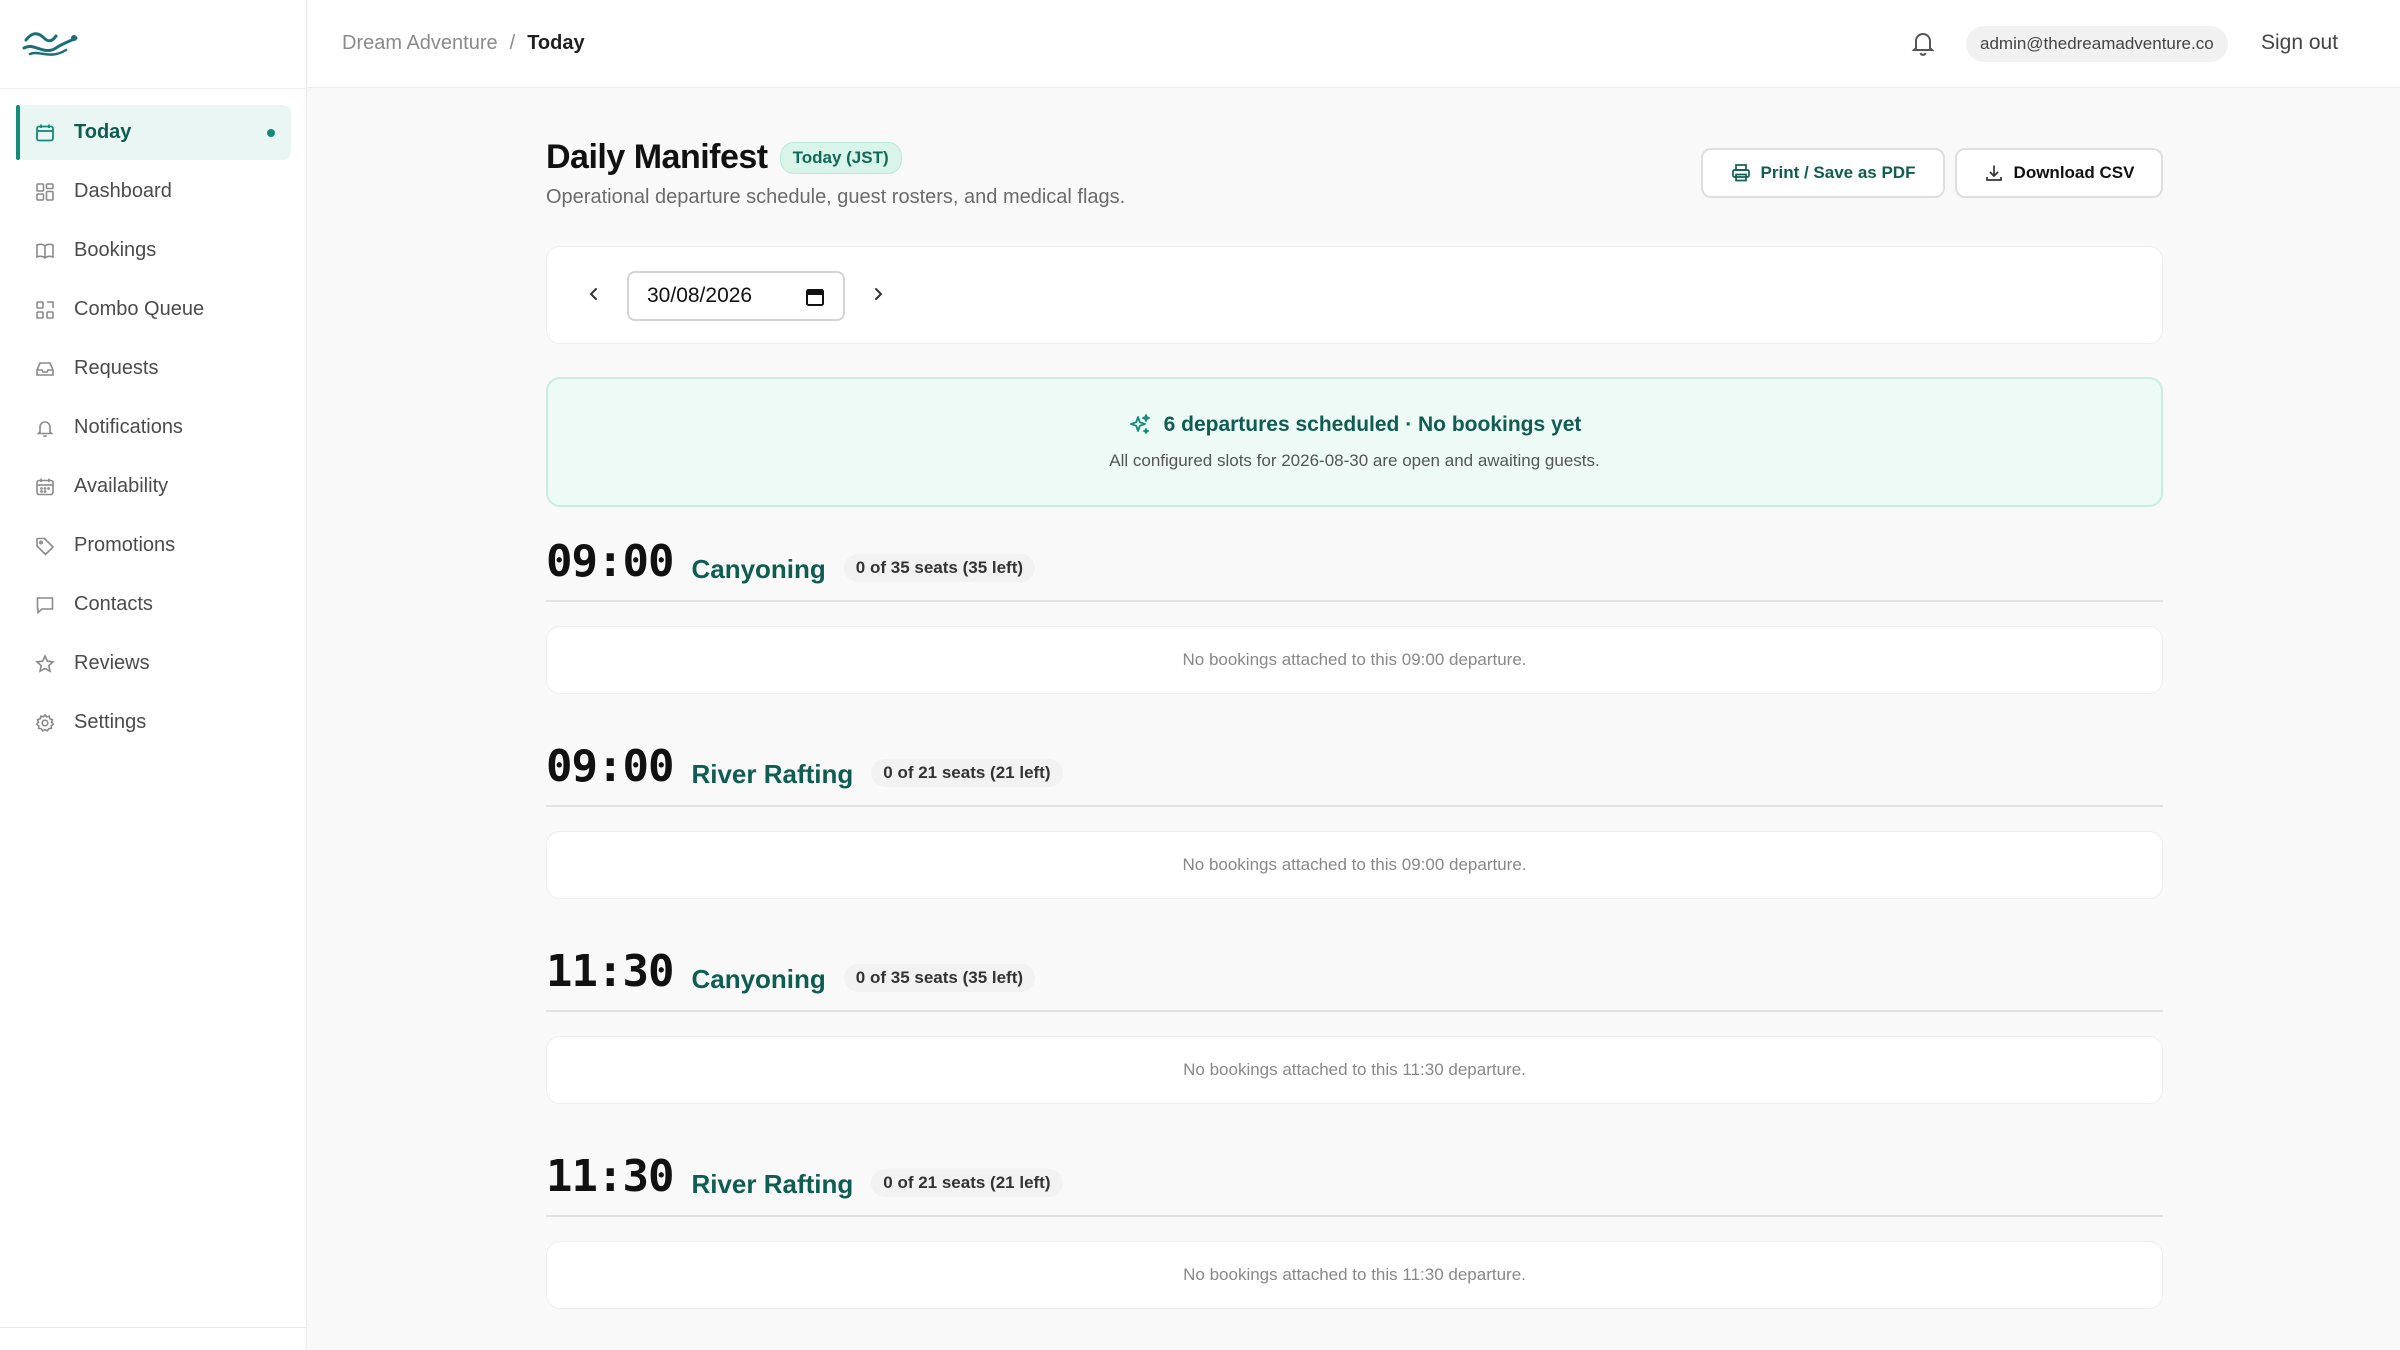  I want to click on grid-icon, so click(45, 192).